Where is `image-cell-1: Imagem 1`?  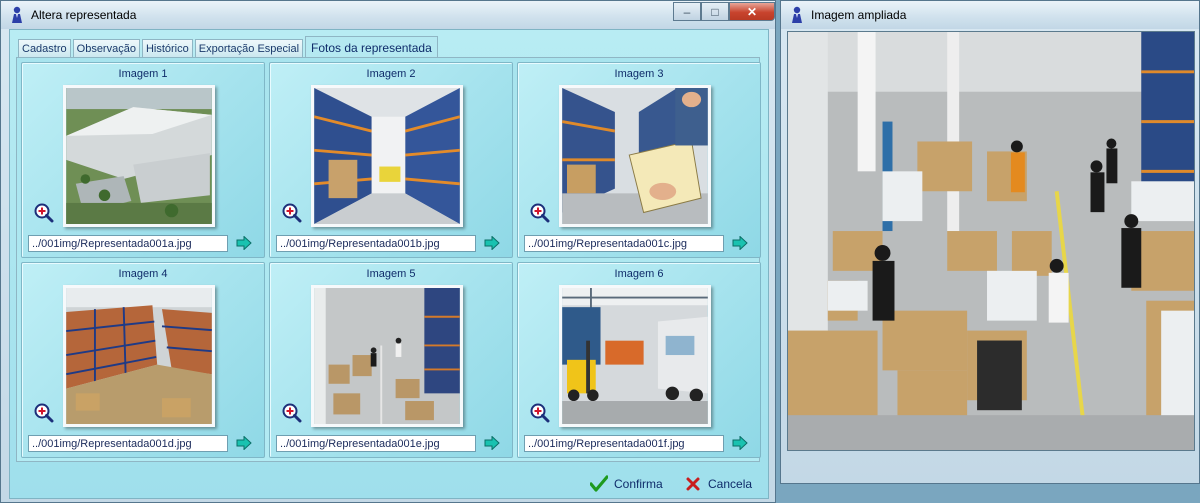 image-cell-1: Imagem 1 is located at coordinates (143, 160).